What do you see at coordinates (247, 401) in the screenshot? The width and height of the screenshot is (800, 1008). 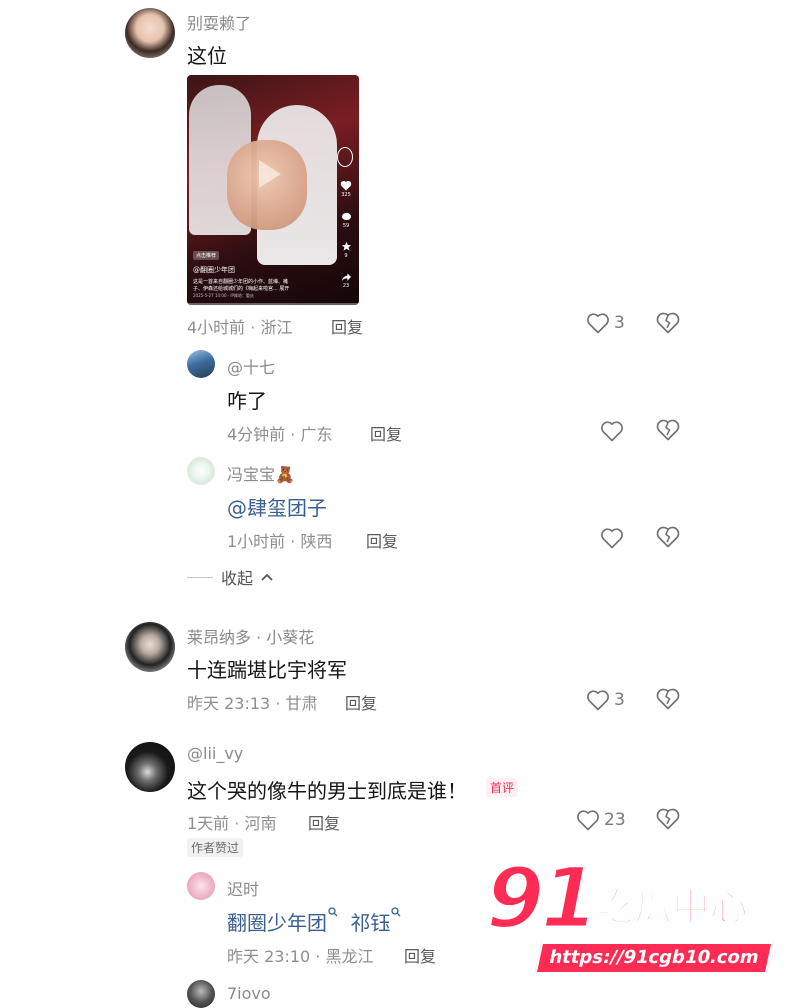 I see `reply-text: 咋了` at bounding box center [247, 401].